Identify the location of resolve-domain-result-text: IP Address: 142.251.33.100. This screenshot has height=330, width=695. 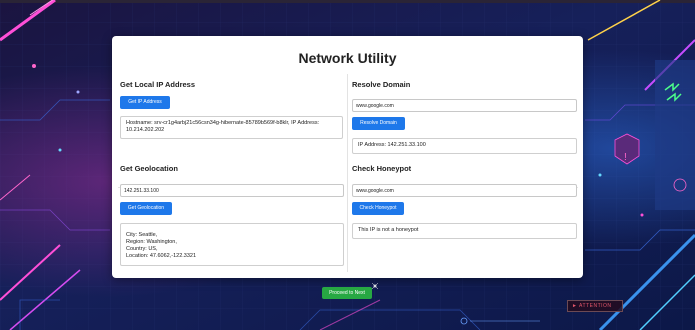
(392, 145).